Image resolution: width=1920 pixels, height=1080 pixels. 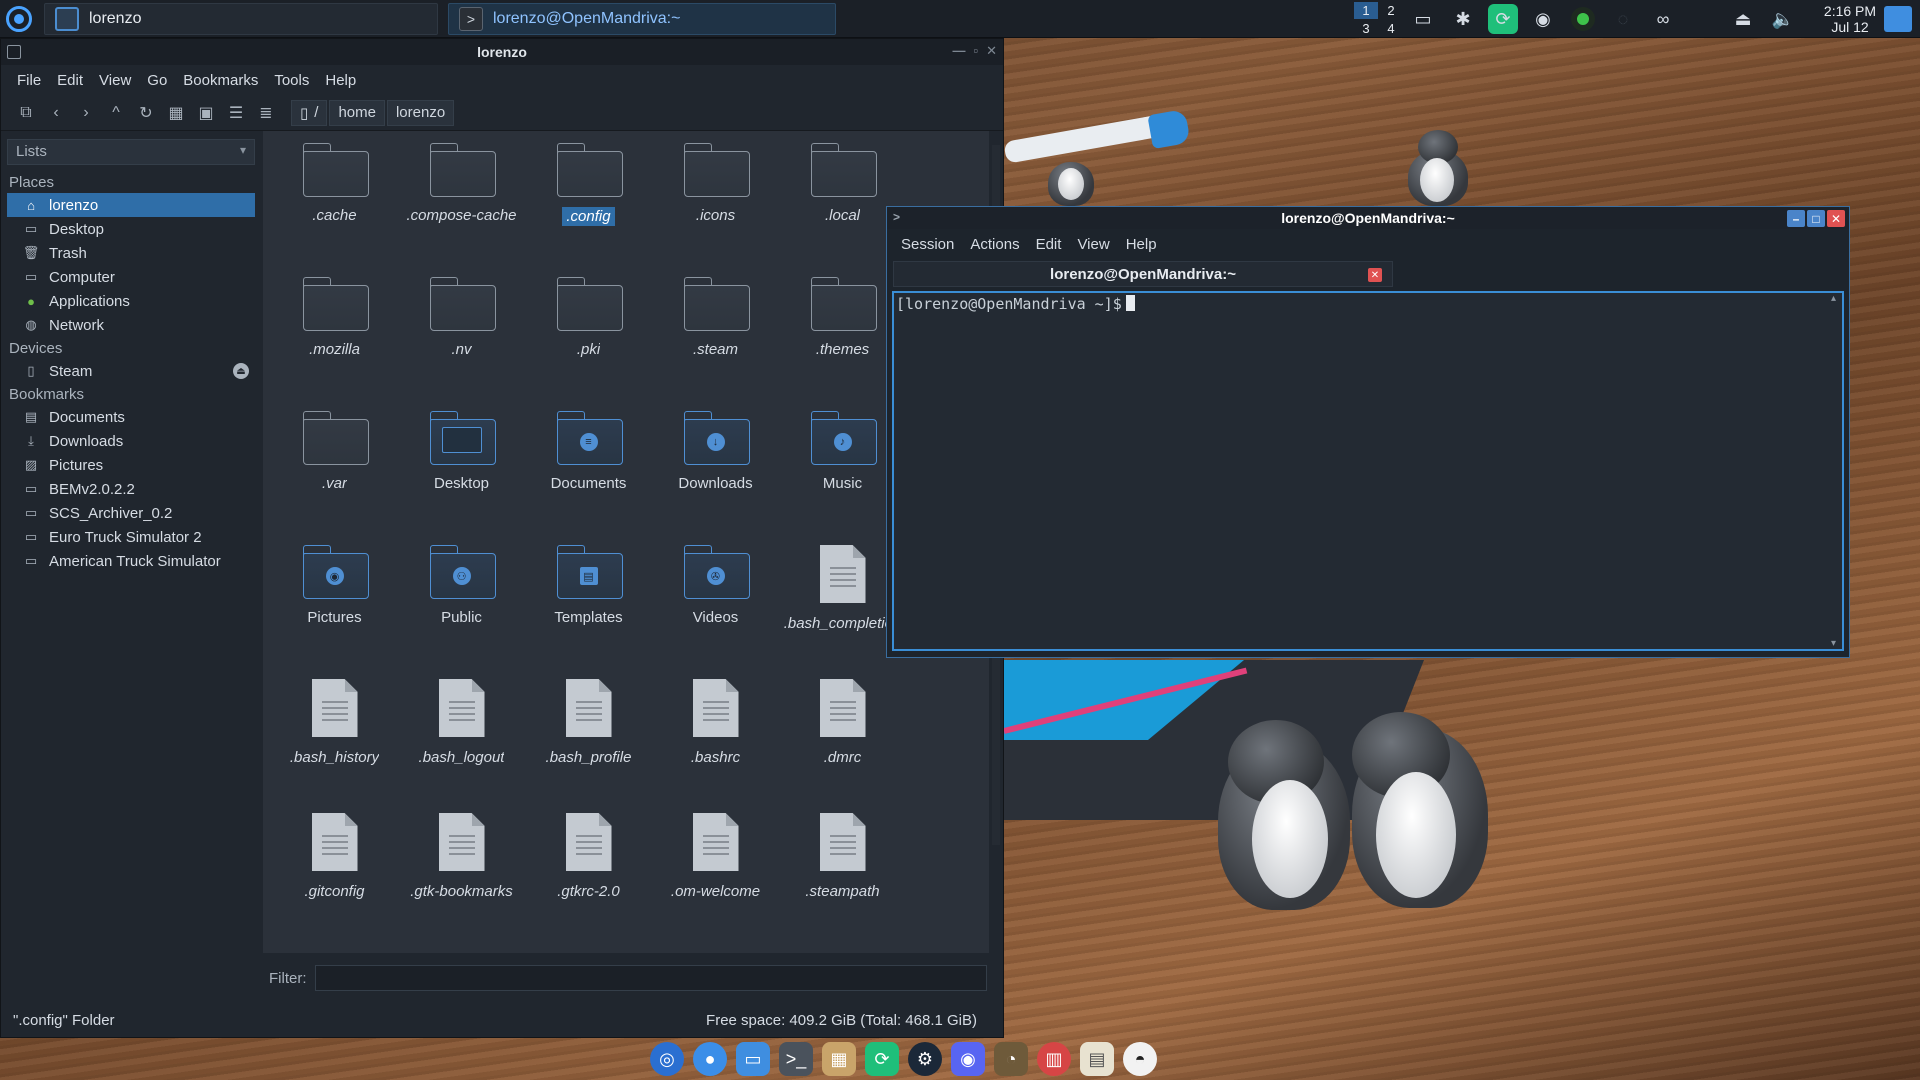 What do you see at coordinates (19, 19) in the screenshot?
I see `app-launcher-button` at bounding box center [19, 19].